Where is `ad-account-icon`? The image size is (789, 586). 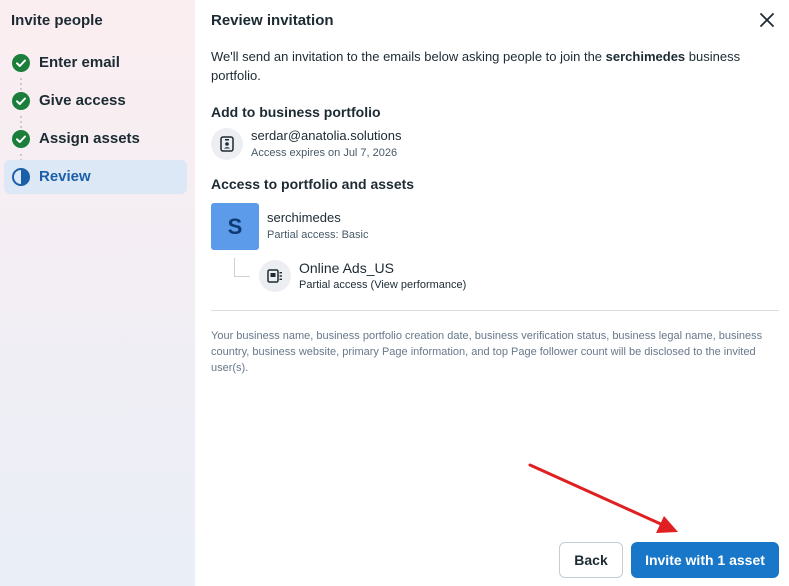 ad-account-icon is located at coordinates (275, 276).